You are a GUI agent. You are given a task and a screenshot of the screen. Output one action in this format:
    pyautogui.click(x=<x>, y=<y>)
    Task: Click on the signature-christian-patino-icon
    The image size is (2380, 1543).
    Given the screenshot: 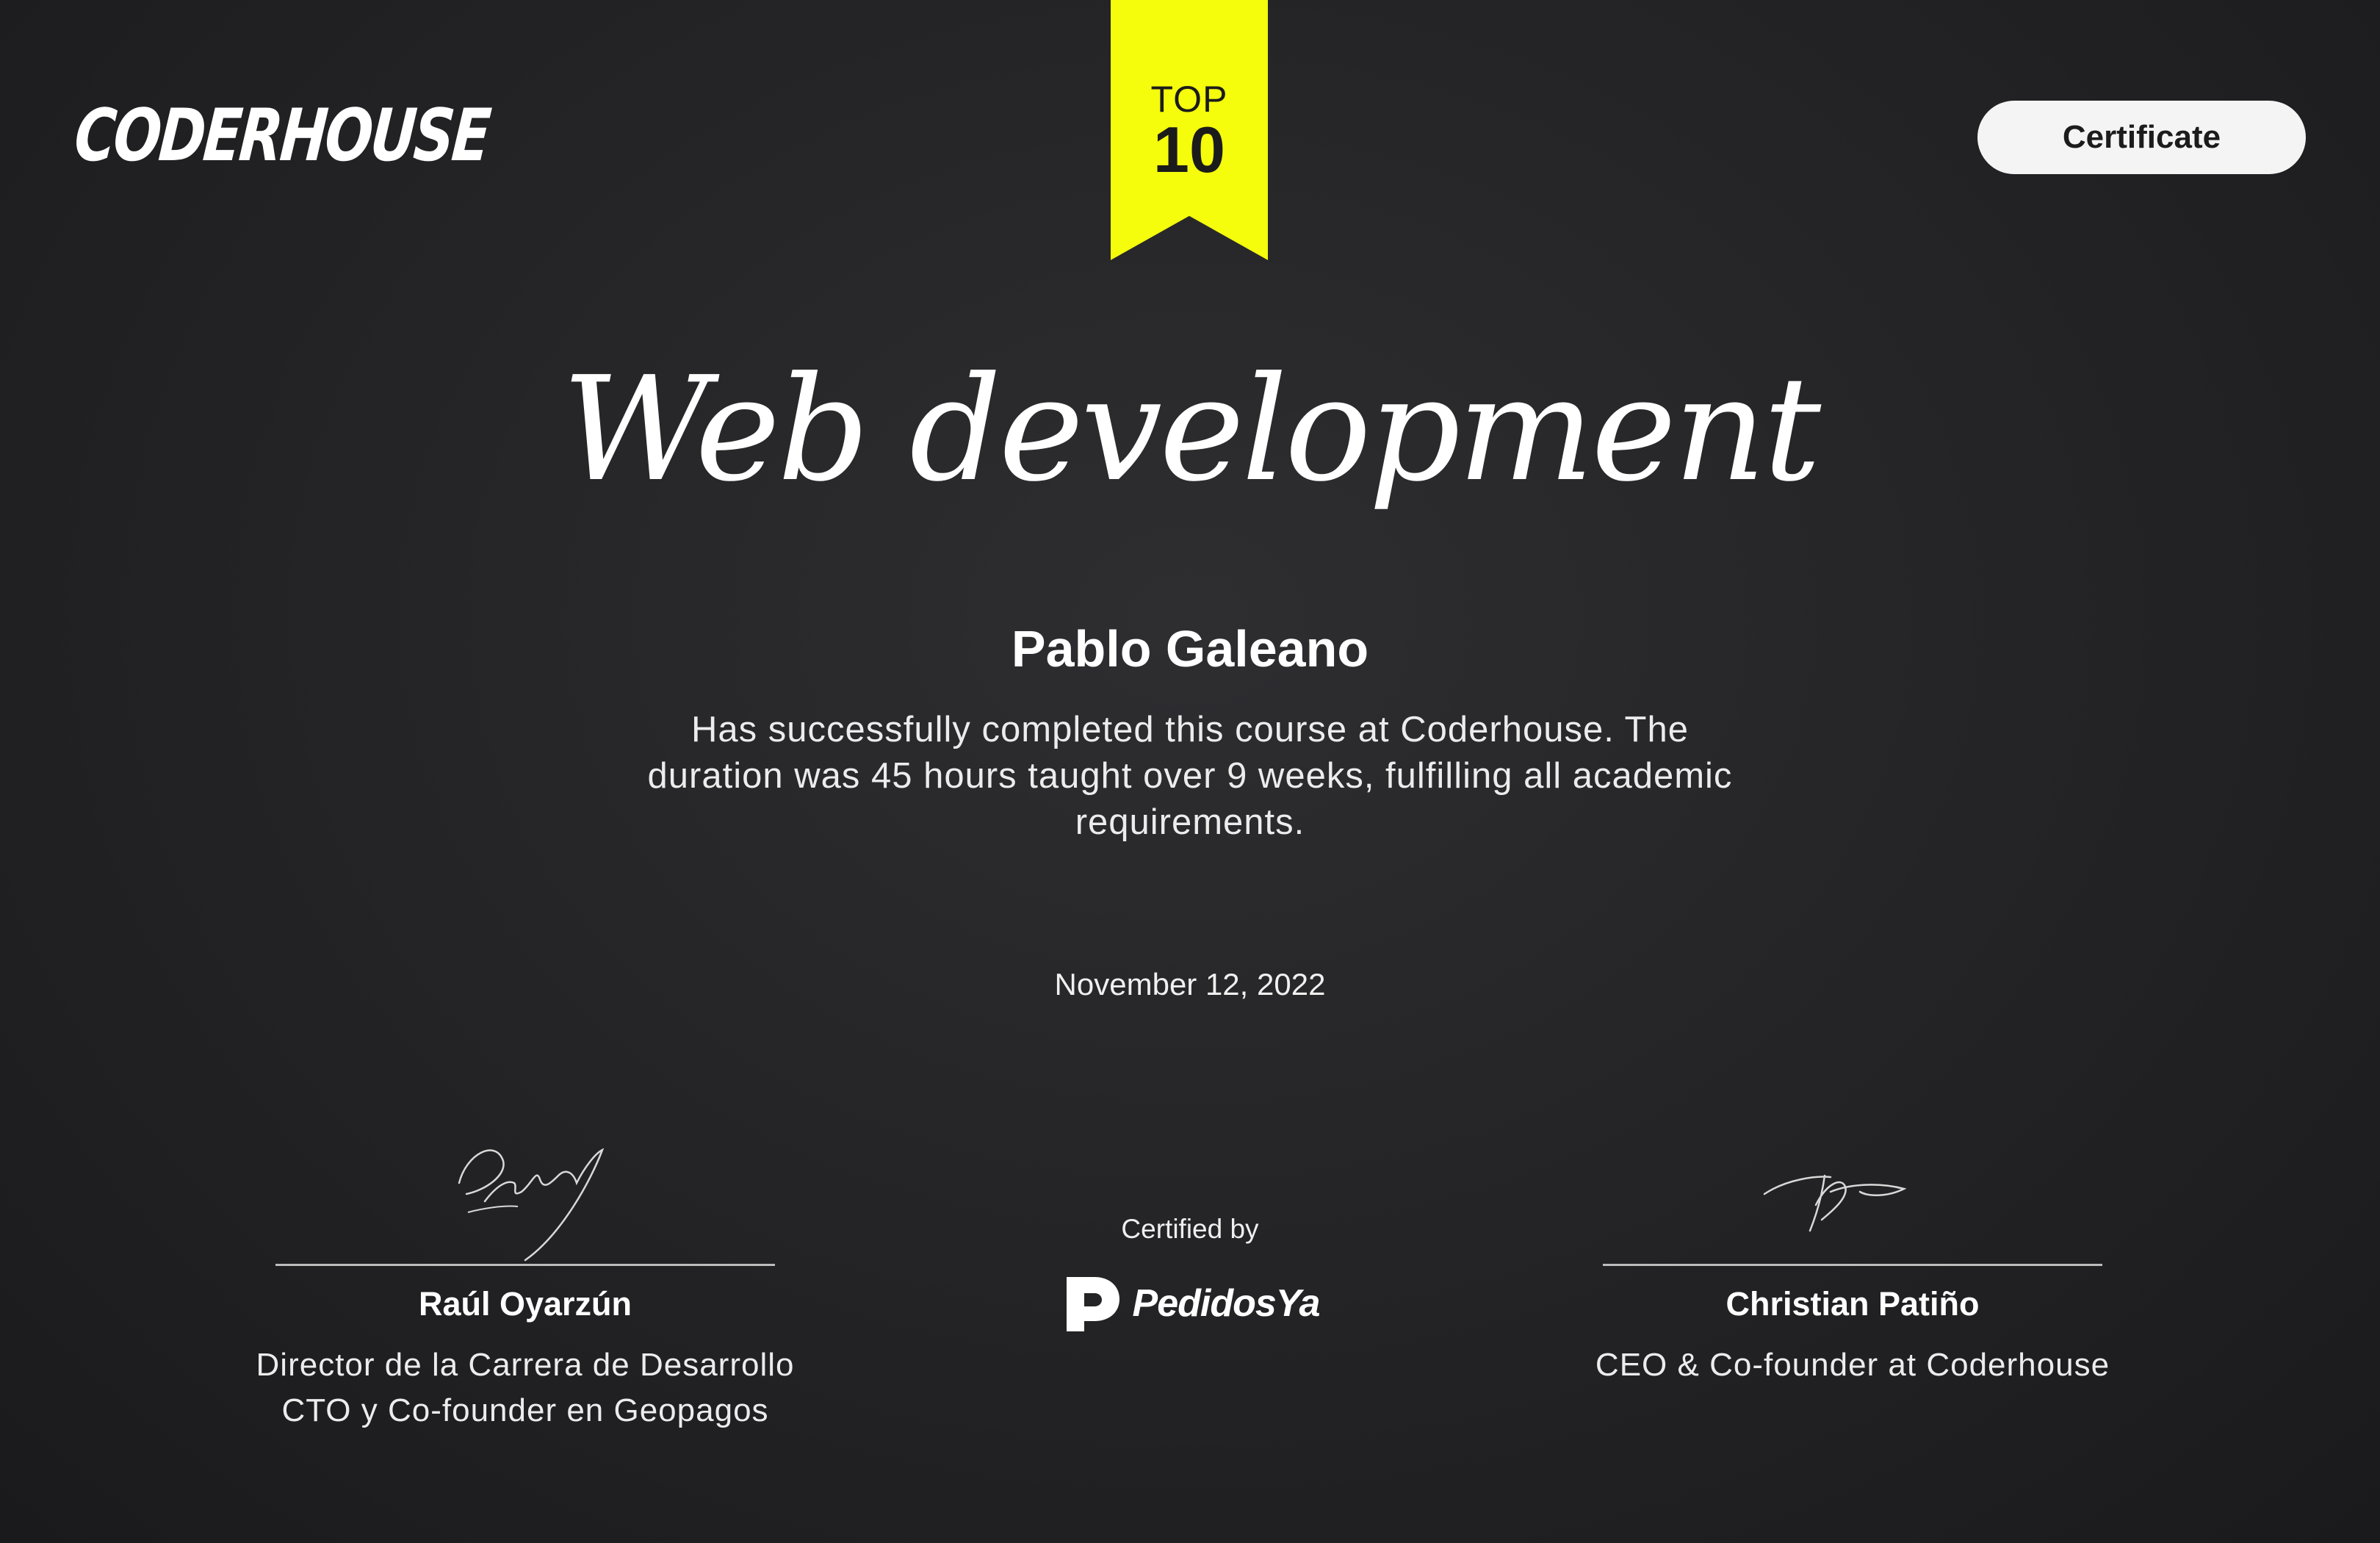 What is the action you would take?
    pyautogui.click(x=1835, y=1203)
    